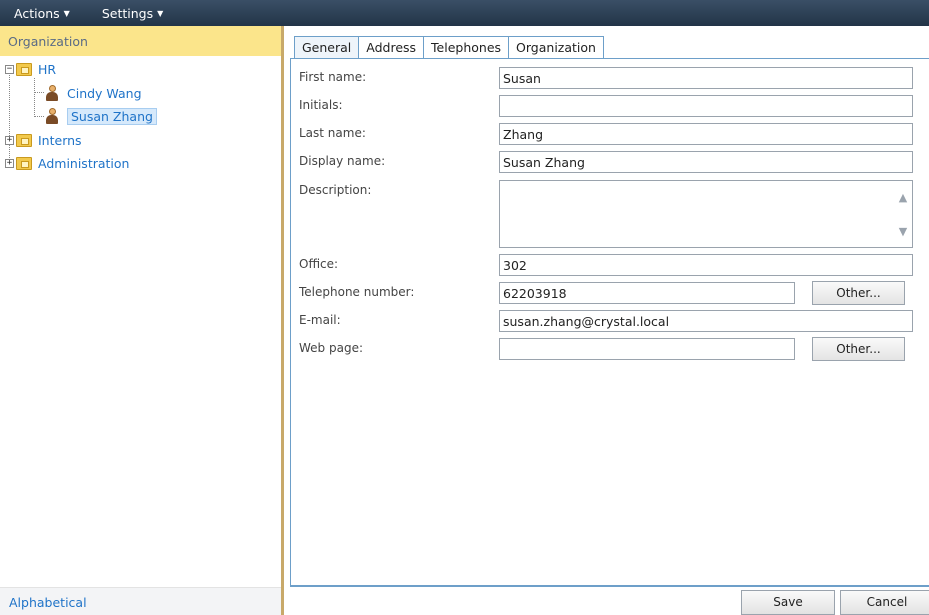 This screenshot has height=615, width=929. I want to click on alphabetical-link: Alphabetical, so click(140, 601).